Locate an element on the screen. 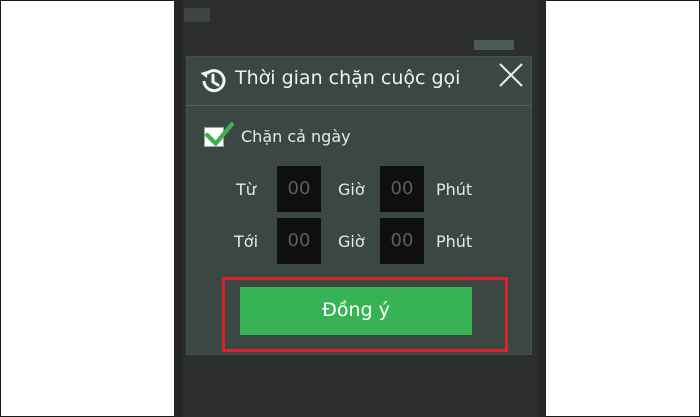 This screenshot has height=417, width=700. dialog-divider is located at coordinates (359, 105).